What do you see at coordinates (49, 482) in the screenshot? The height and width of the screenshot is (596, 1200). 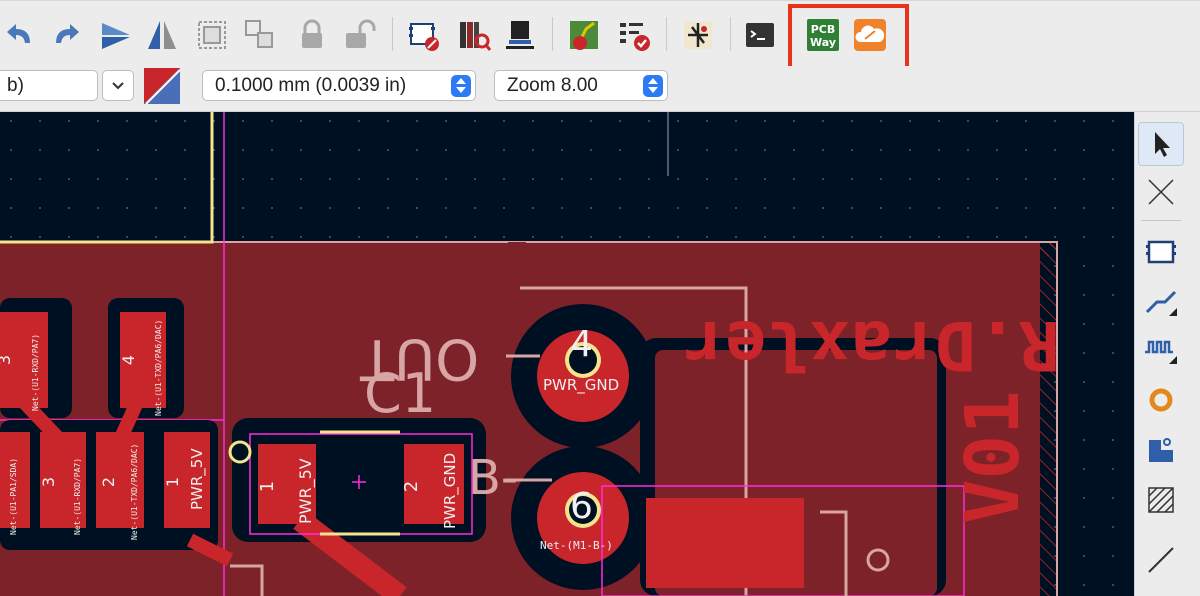 I see `conn-bottom-pad3-num: 3` at bounding box center [49, 482].